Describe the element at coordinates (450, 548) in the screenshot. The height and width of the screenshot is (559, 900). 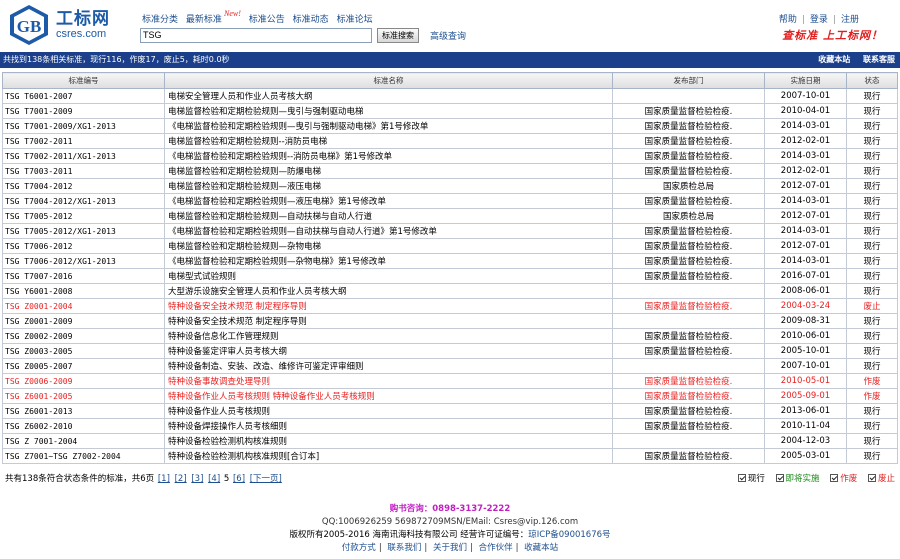
I see `footer-about-link: 关于我们` at that location.